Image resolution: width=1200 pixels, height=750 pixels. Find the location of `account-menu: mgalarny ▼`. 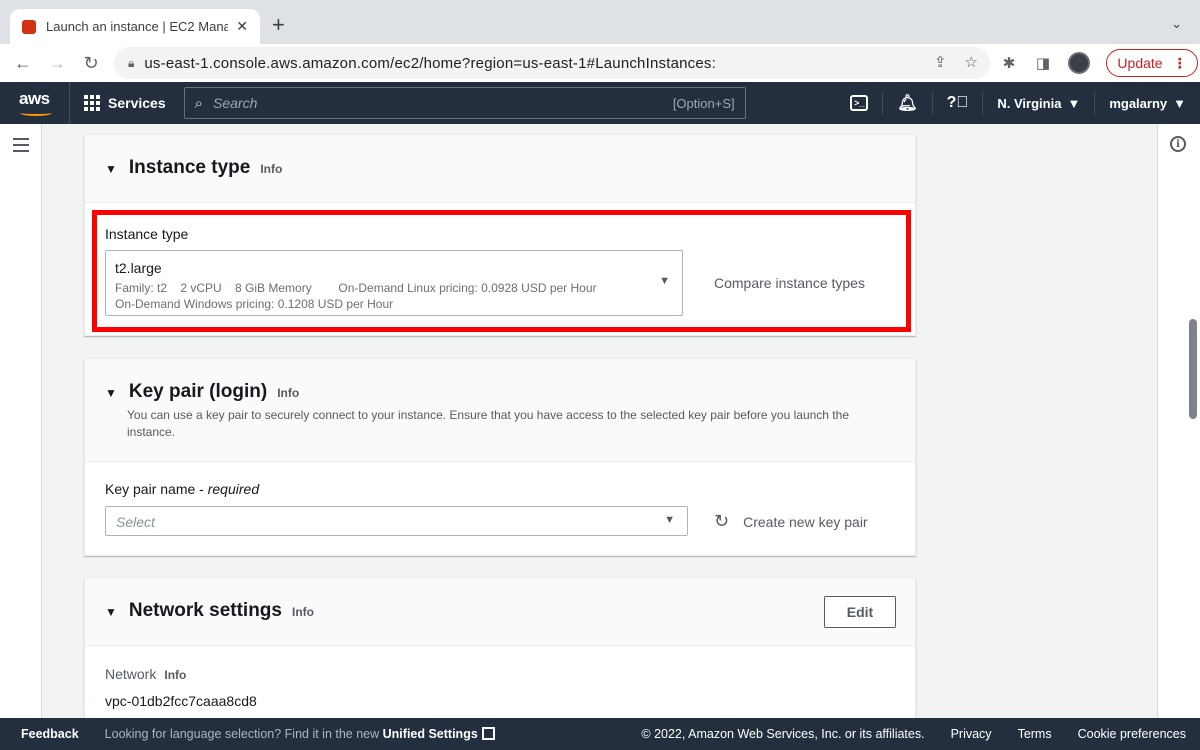

account-menu: mgalarny ▼ is located at coordinates (1147, 103).